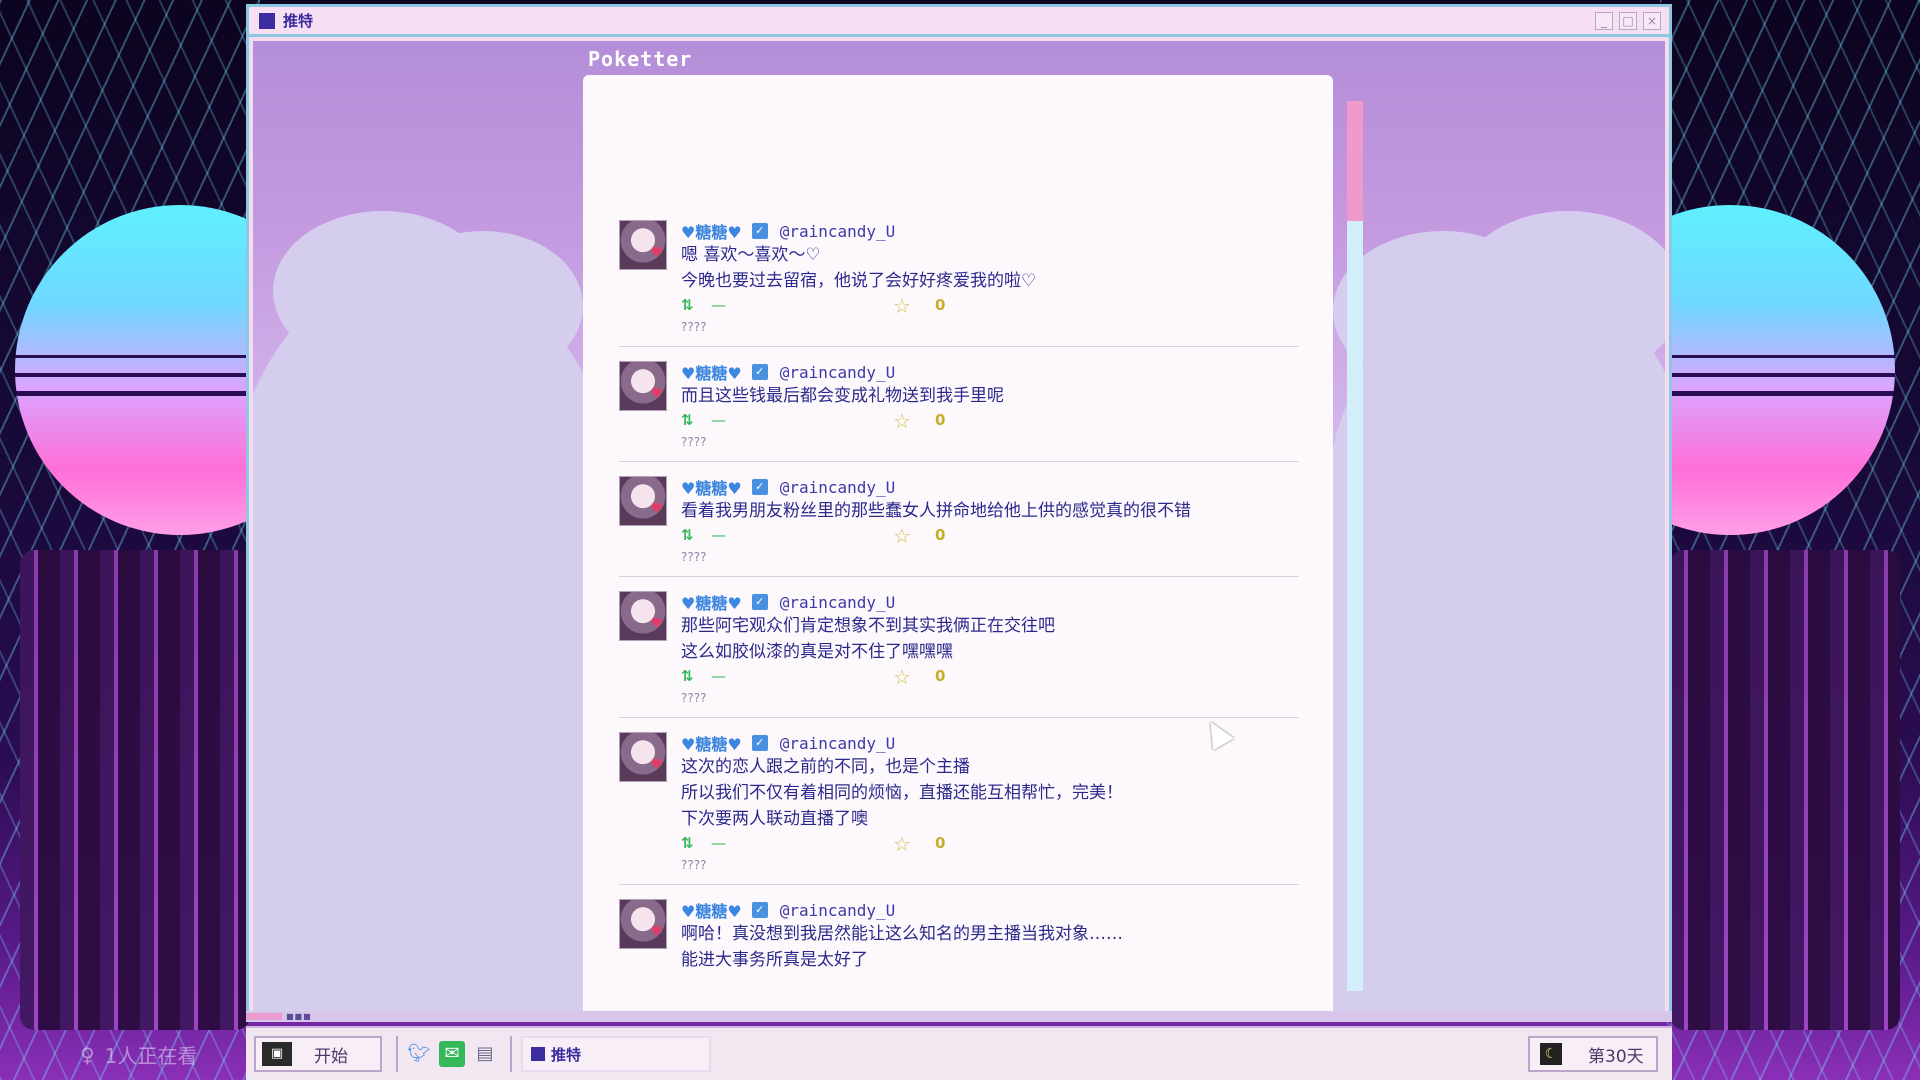  I want to click on minimize-button: _, so click(1604, 21).